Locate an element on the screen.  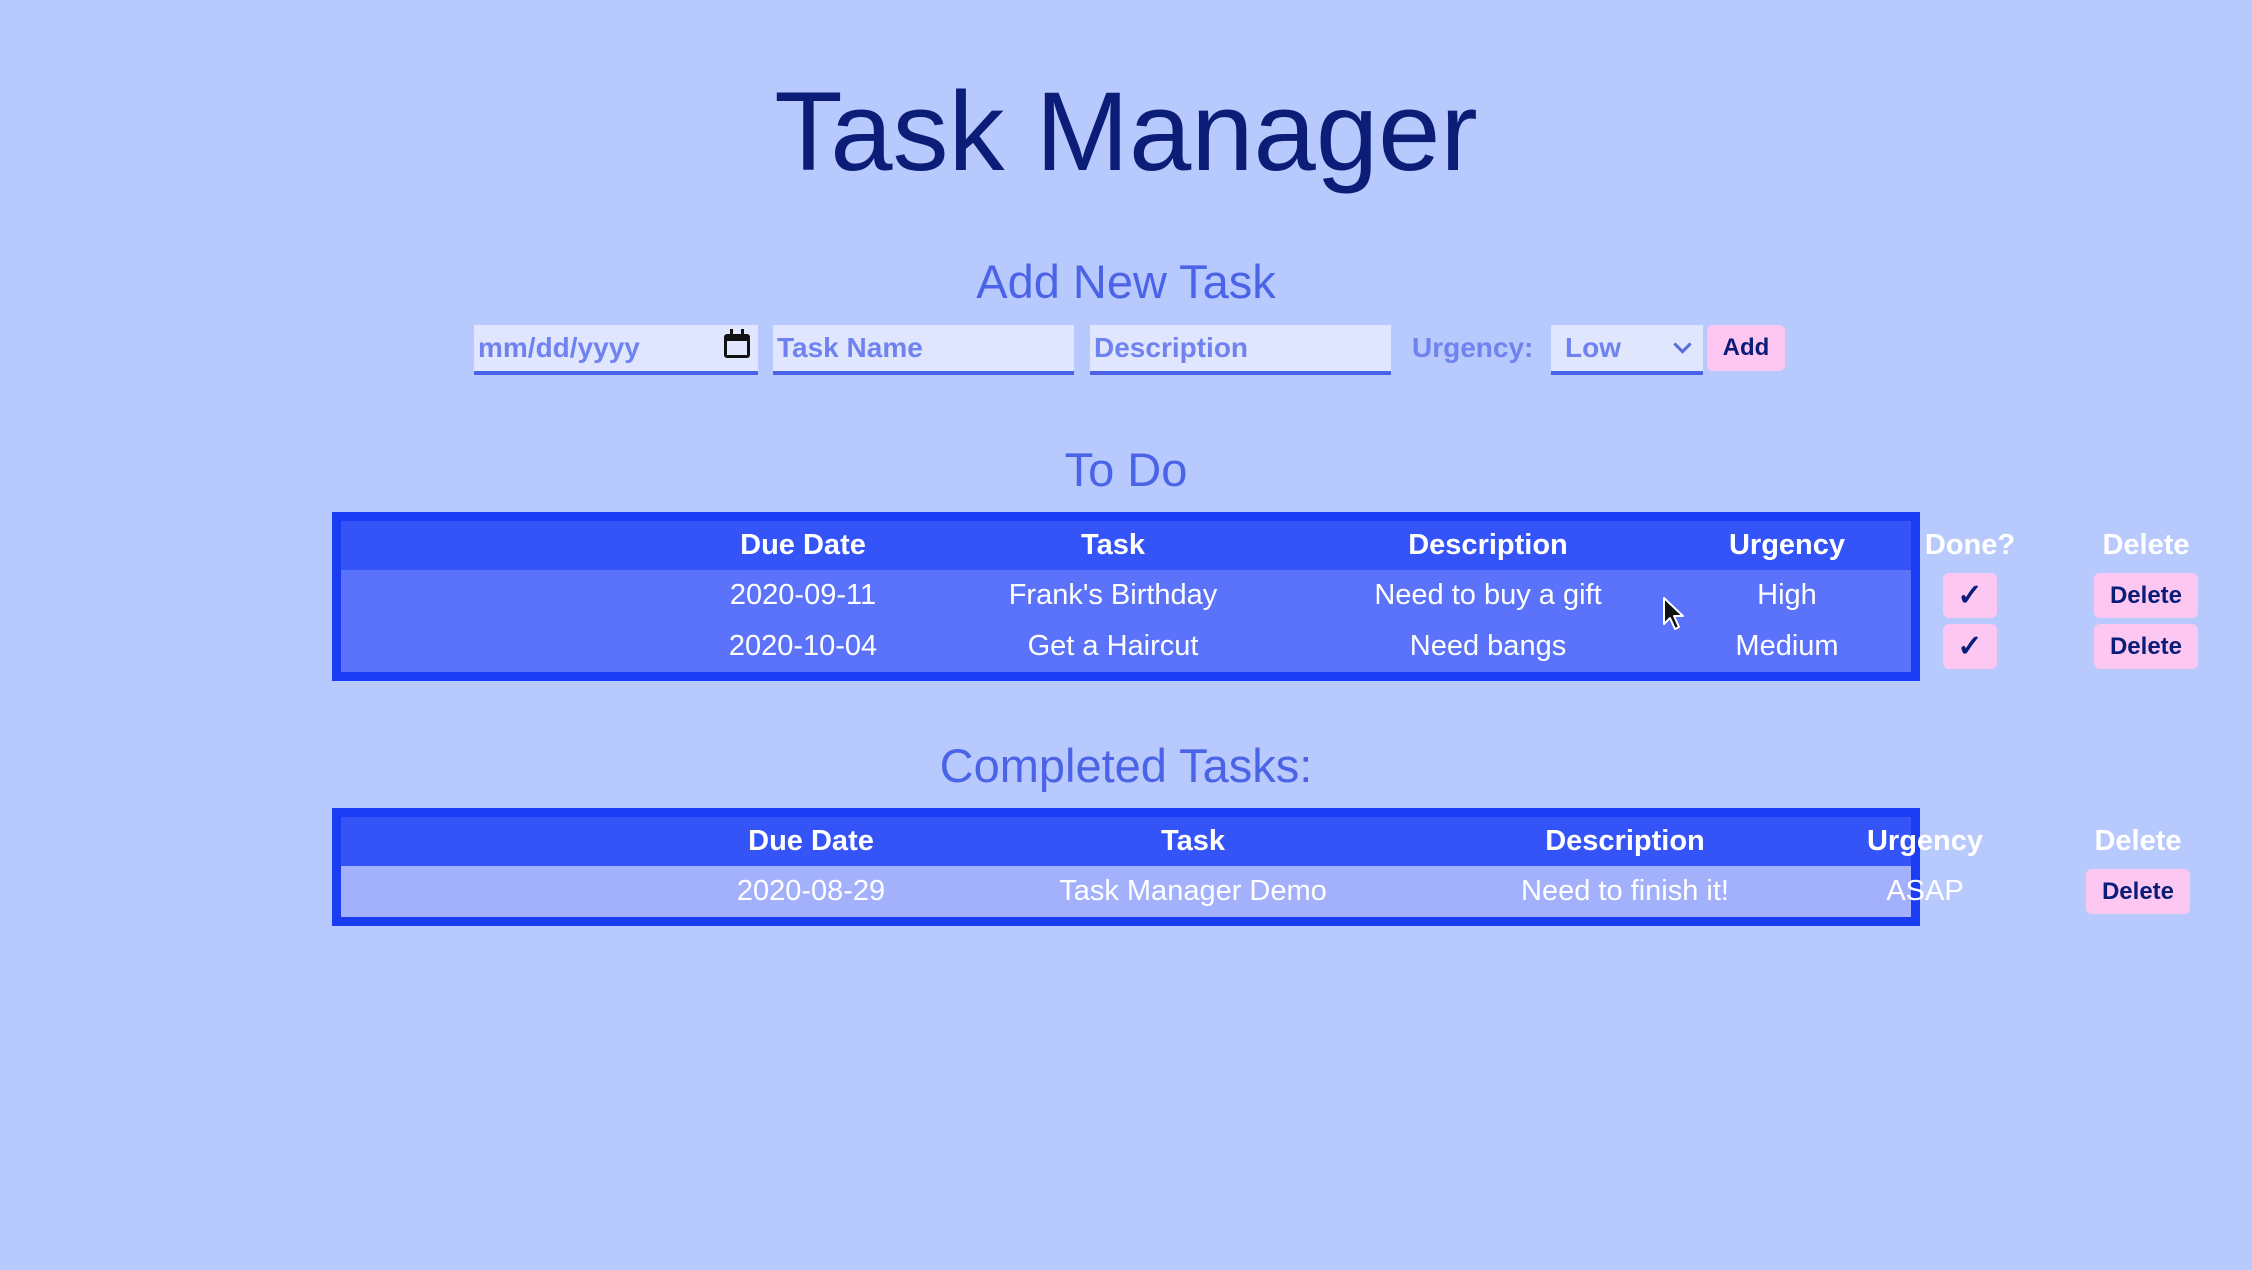
cell-description: Need to buy a gift is located at coordinates (1488, 595).